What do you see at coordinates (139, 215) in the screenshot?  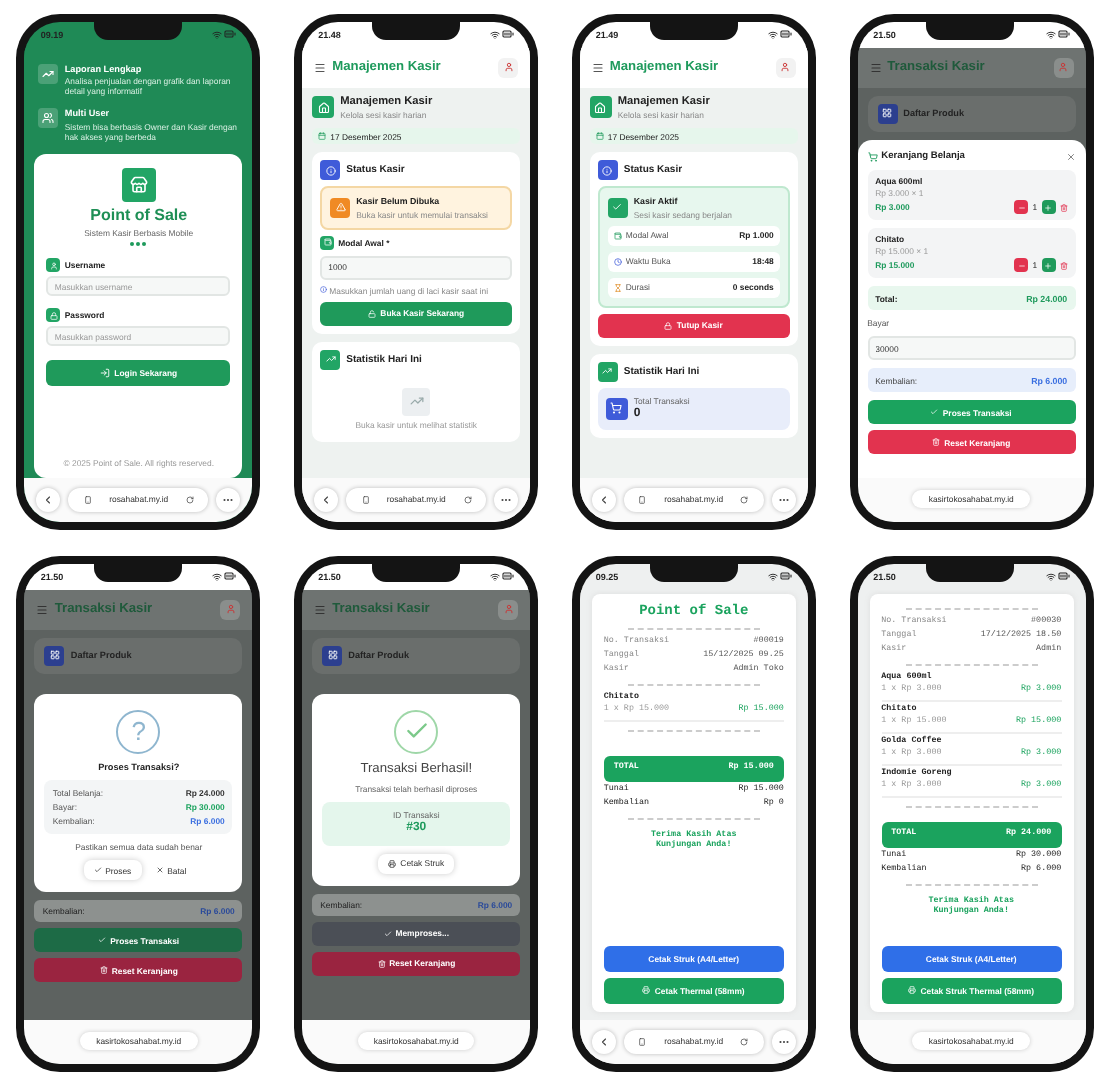 I see `app-title: Point of Sale` at bounding box center [139, 215].